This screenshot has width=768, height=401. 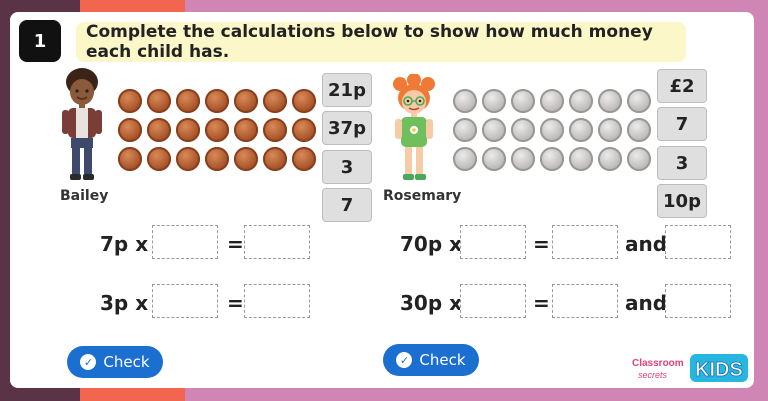 I want to click on child-rosemary-illustration, so click(x=414, y=127).